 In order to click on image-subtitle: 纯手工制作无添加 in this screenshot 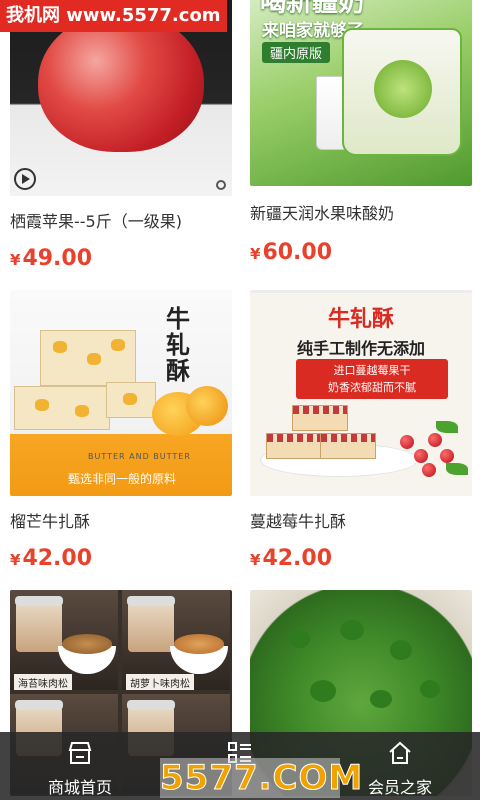, I will do `click(360, 348)`.